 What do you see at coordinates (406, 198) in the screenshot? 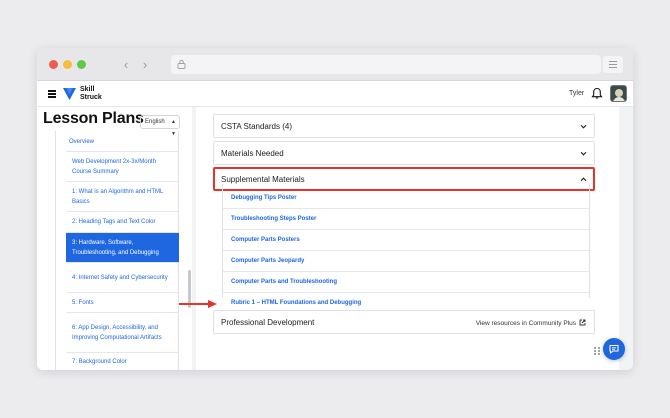
I see `supplemental-link: Debugging Tips Poster` at bounding box center [406, 198].